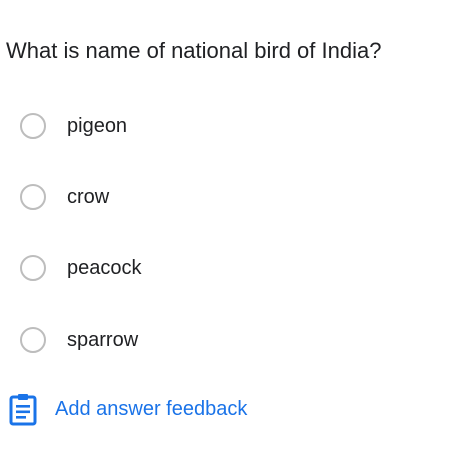 The width and height of the screenshot is (474, 452). I want to click on option-pigeon: pigeon, so click(73, 126).